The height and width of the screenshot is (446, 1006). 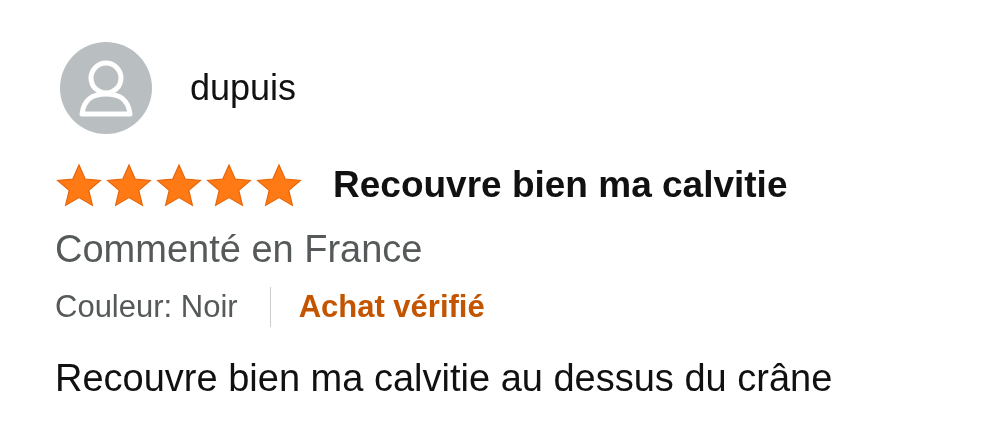 I want to click on review-text: Recouvre bien ma calvitie au dessus du crâne, so click(x=444, y=378).